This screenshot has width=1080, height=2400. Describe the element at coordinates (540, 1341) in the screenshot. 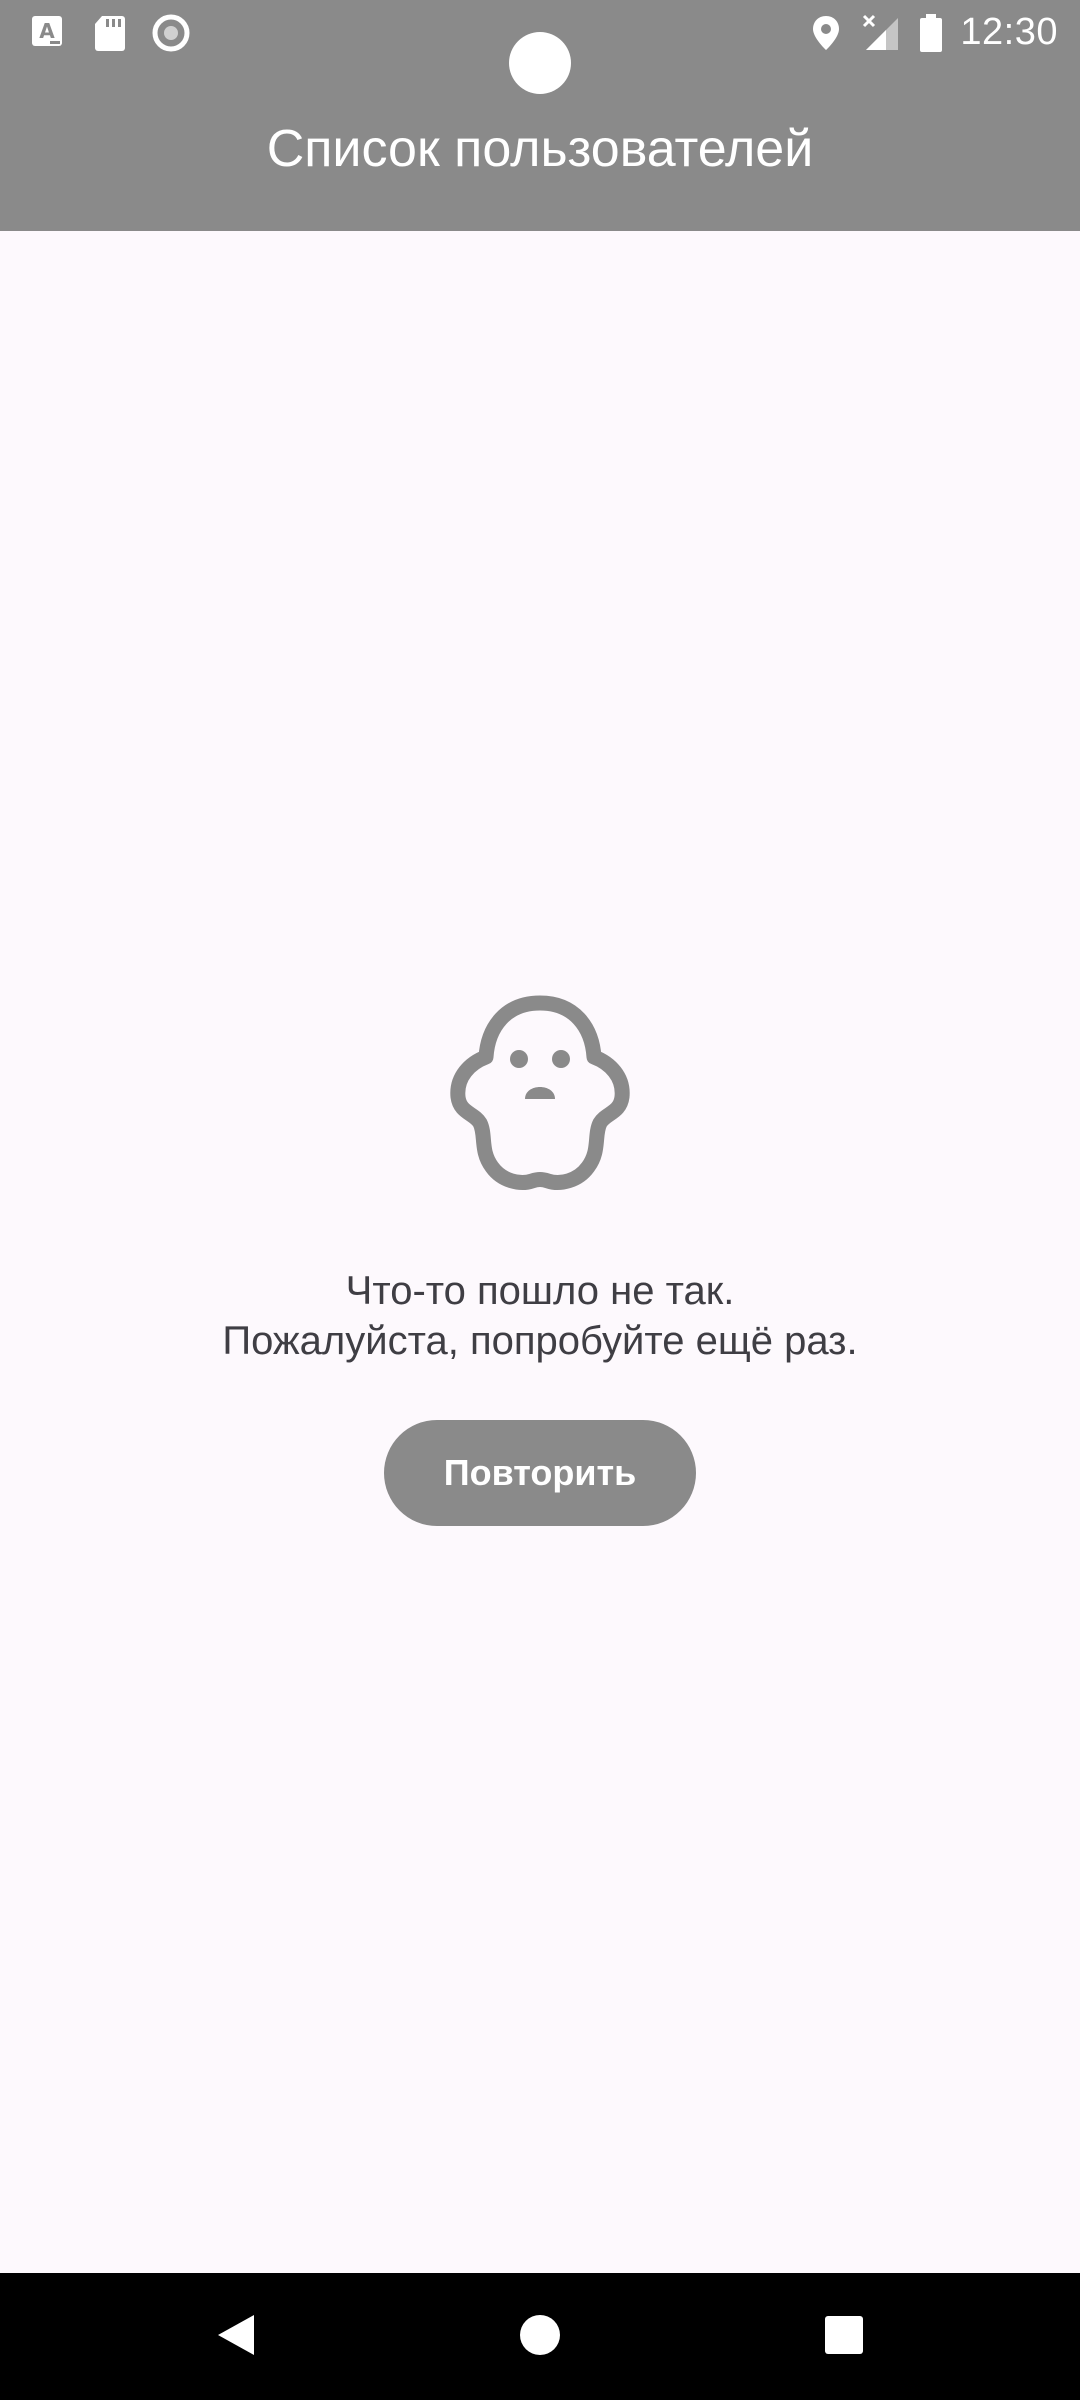

I see `error-message-line-2: Пожалуйста, попробуйте ещё раз.` at that location.